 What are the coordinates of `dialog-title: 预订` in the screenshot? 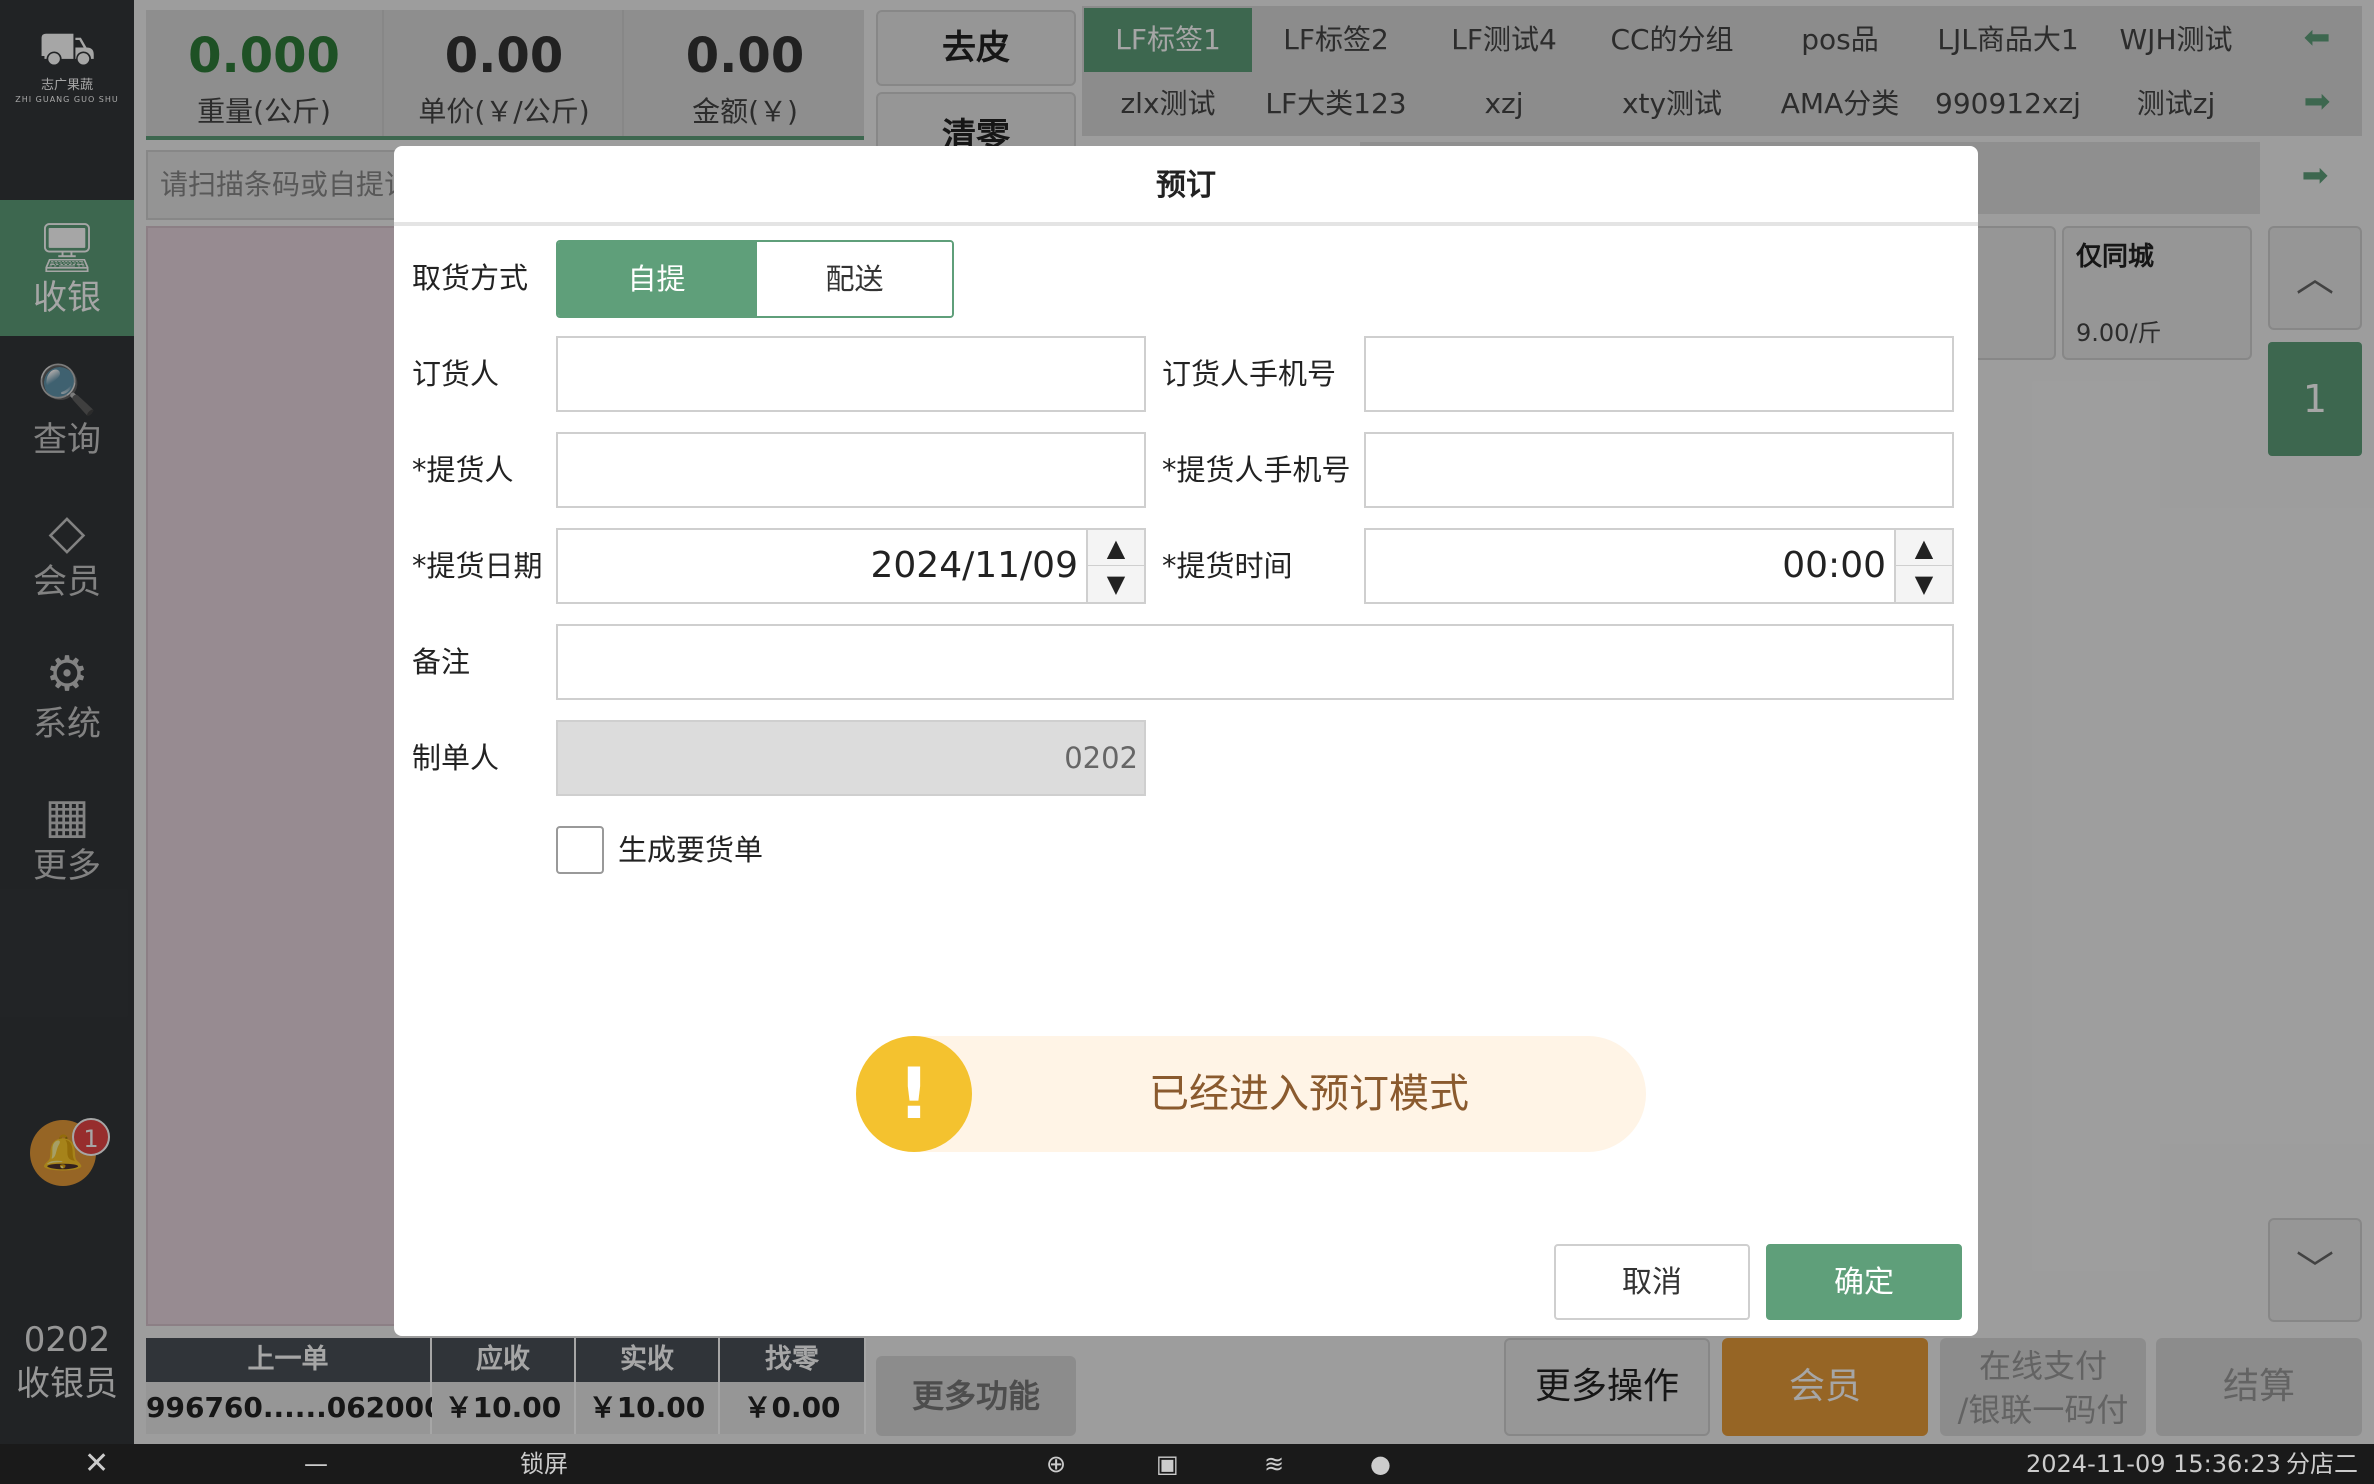 It's located at (1186, 186).